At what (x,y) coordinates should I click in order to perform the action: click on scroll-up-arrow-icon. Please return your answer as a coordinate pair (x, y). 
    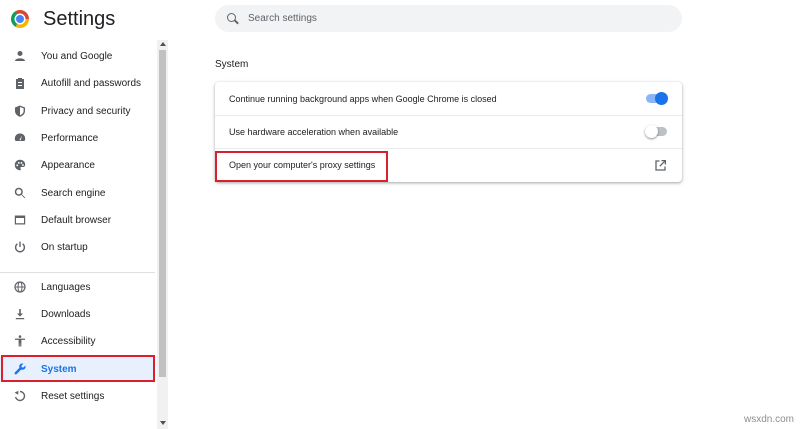
    Looking at the image, I should click on (163, 44).